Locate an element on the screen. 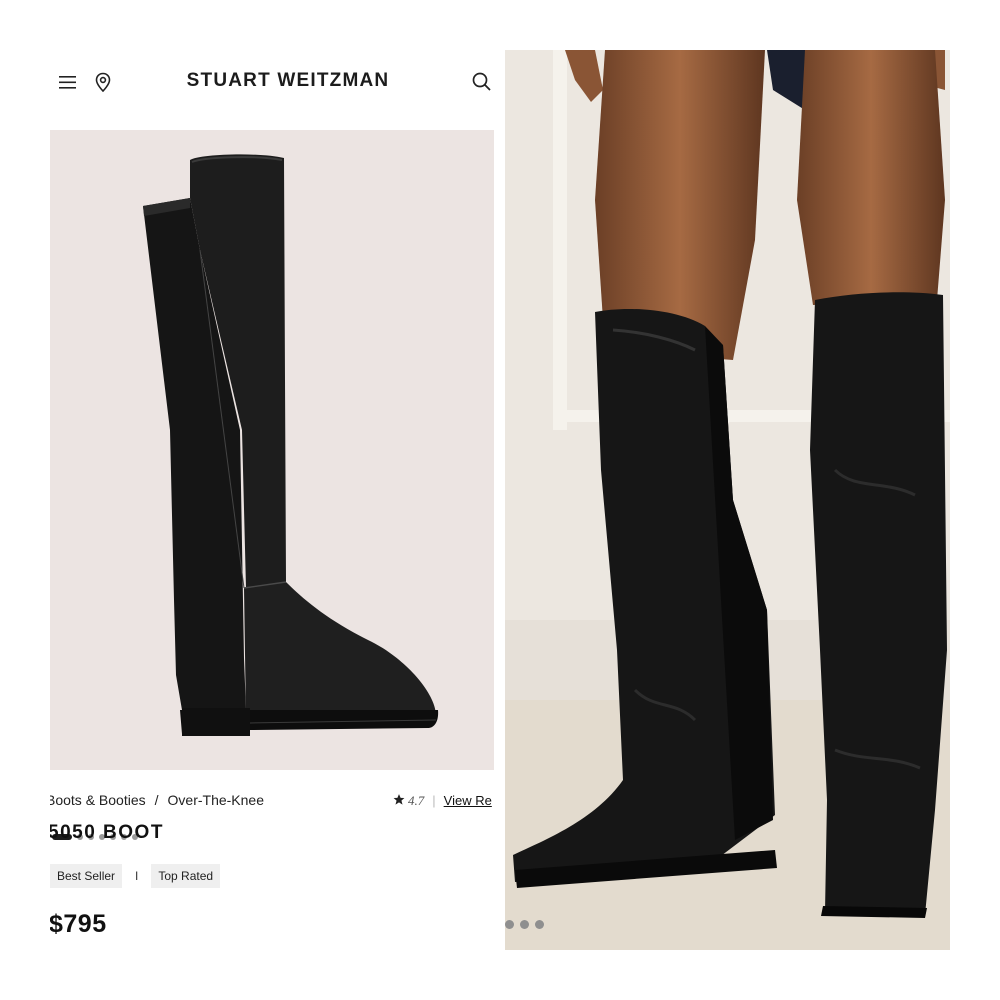 This screenshot has height=1000, width=1000. search-button is located at coordinates (483, 83).